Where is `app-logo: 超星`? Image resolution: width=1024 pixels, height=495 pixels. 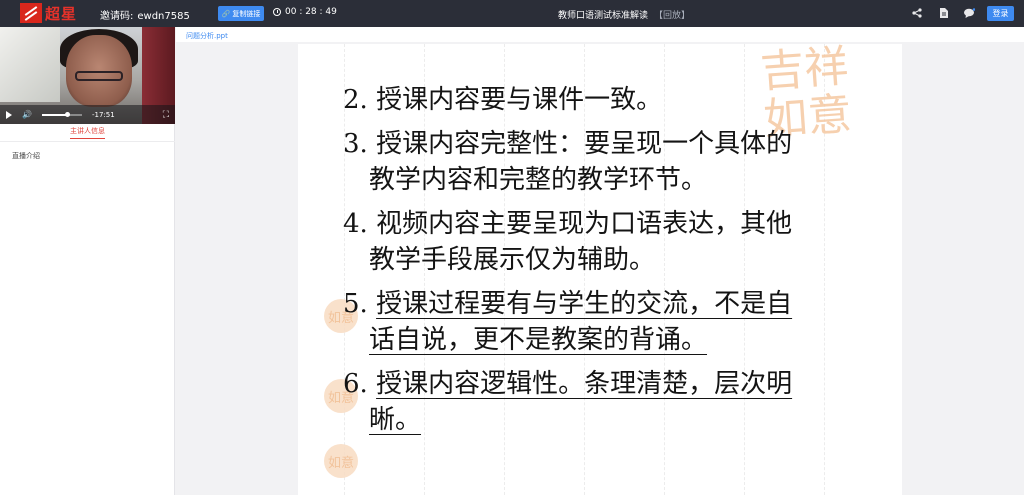 app-logo: 超星 is located at coordinates (48, 13).